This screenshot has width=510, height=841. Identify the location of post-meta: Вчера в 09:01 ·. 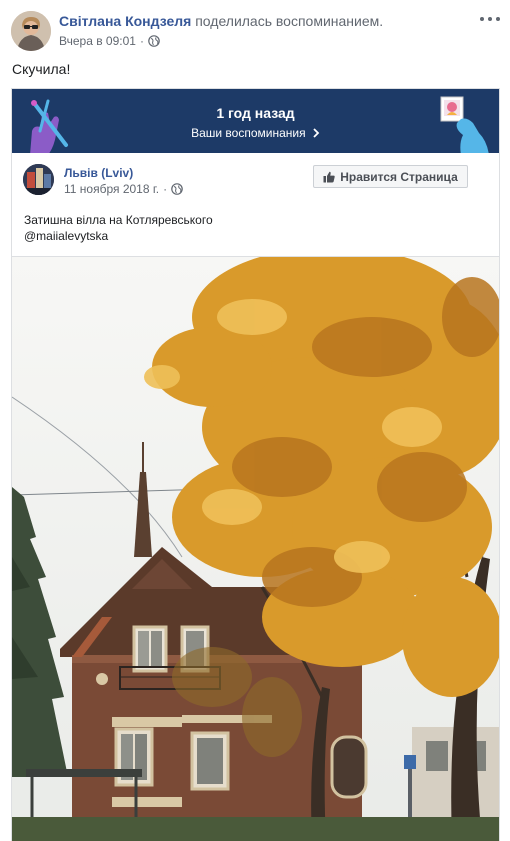
(109, 41).